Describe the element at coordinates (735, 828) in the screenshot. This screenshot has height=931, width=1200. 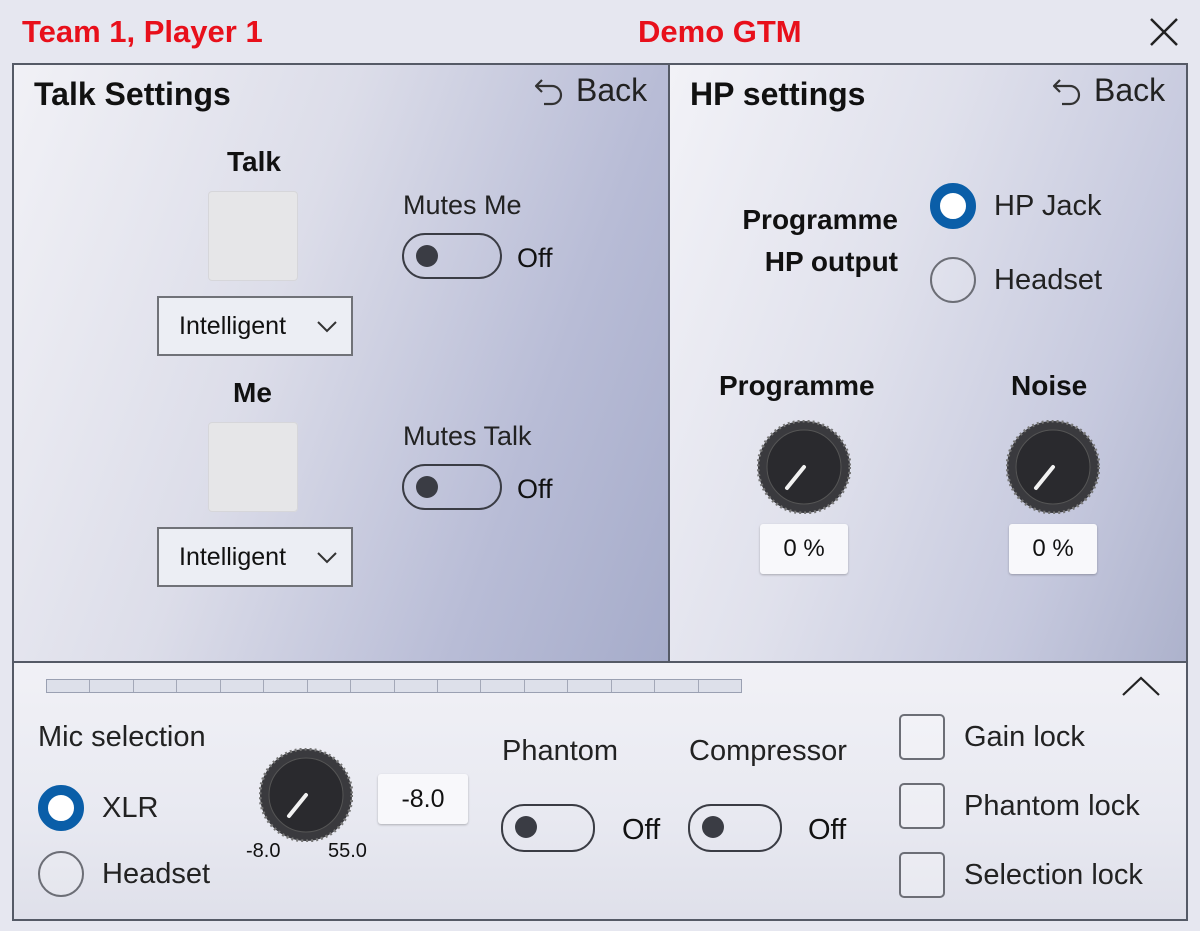
I see `compressor-toggle` at that location.